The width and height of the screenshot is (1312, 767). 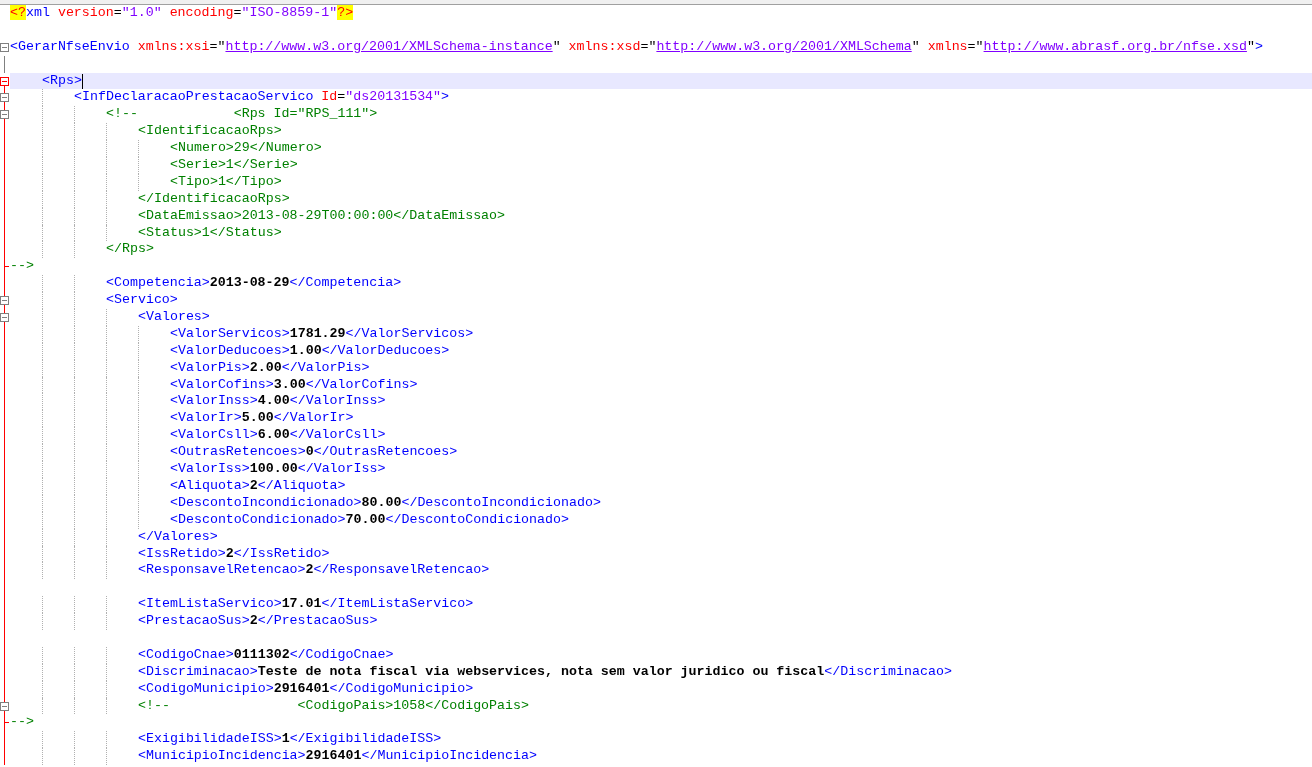 I want to click on code-line: <PrestacaoSus>2</PrestacaoSus>, so click(x=194, y=621).